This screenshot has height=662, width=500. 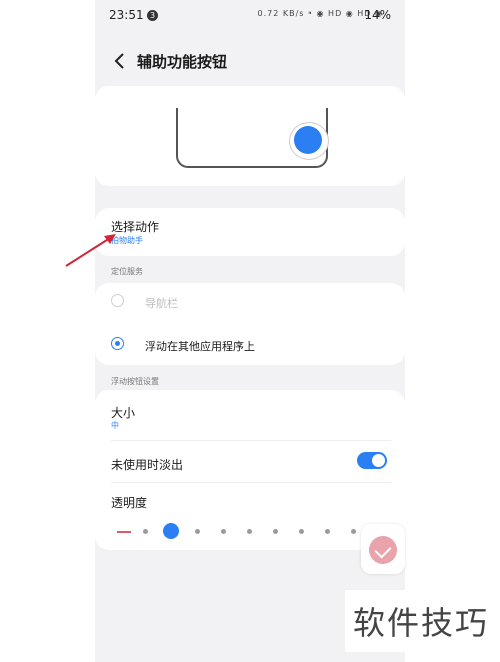 I want to click on fade-toggle, so click(x=372, y=460).